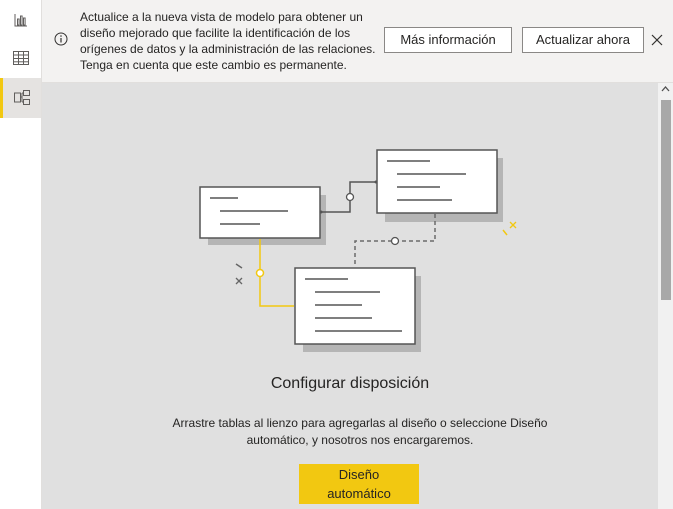  I want to click on update-now-button: Actualizar ahora, so click(583, 40).